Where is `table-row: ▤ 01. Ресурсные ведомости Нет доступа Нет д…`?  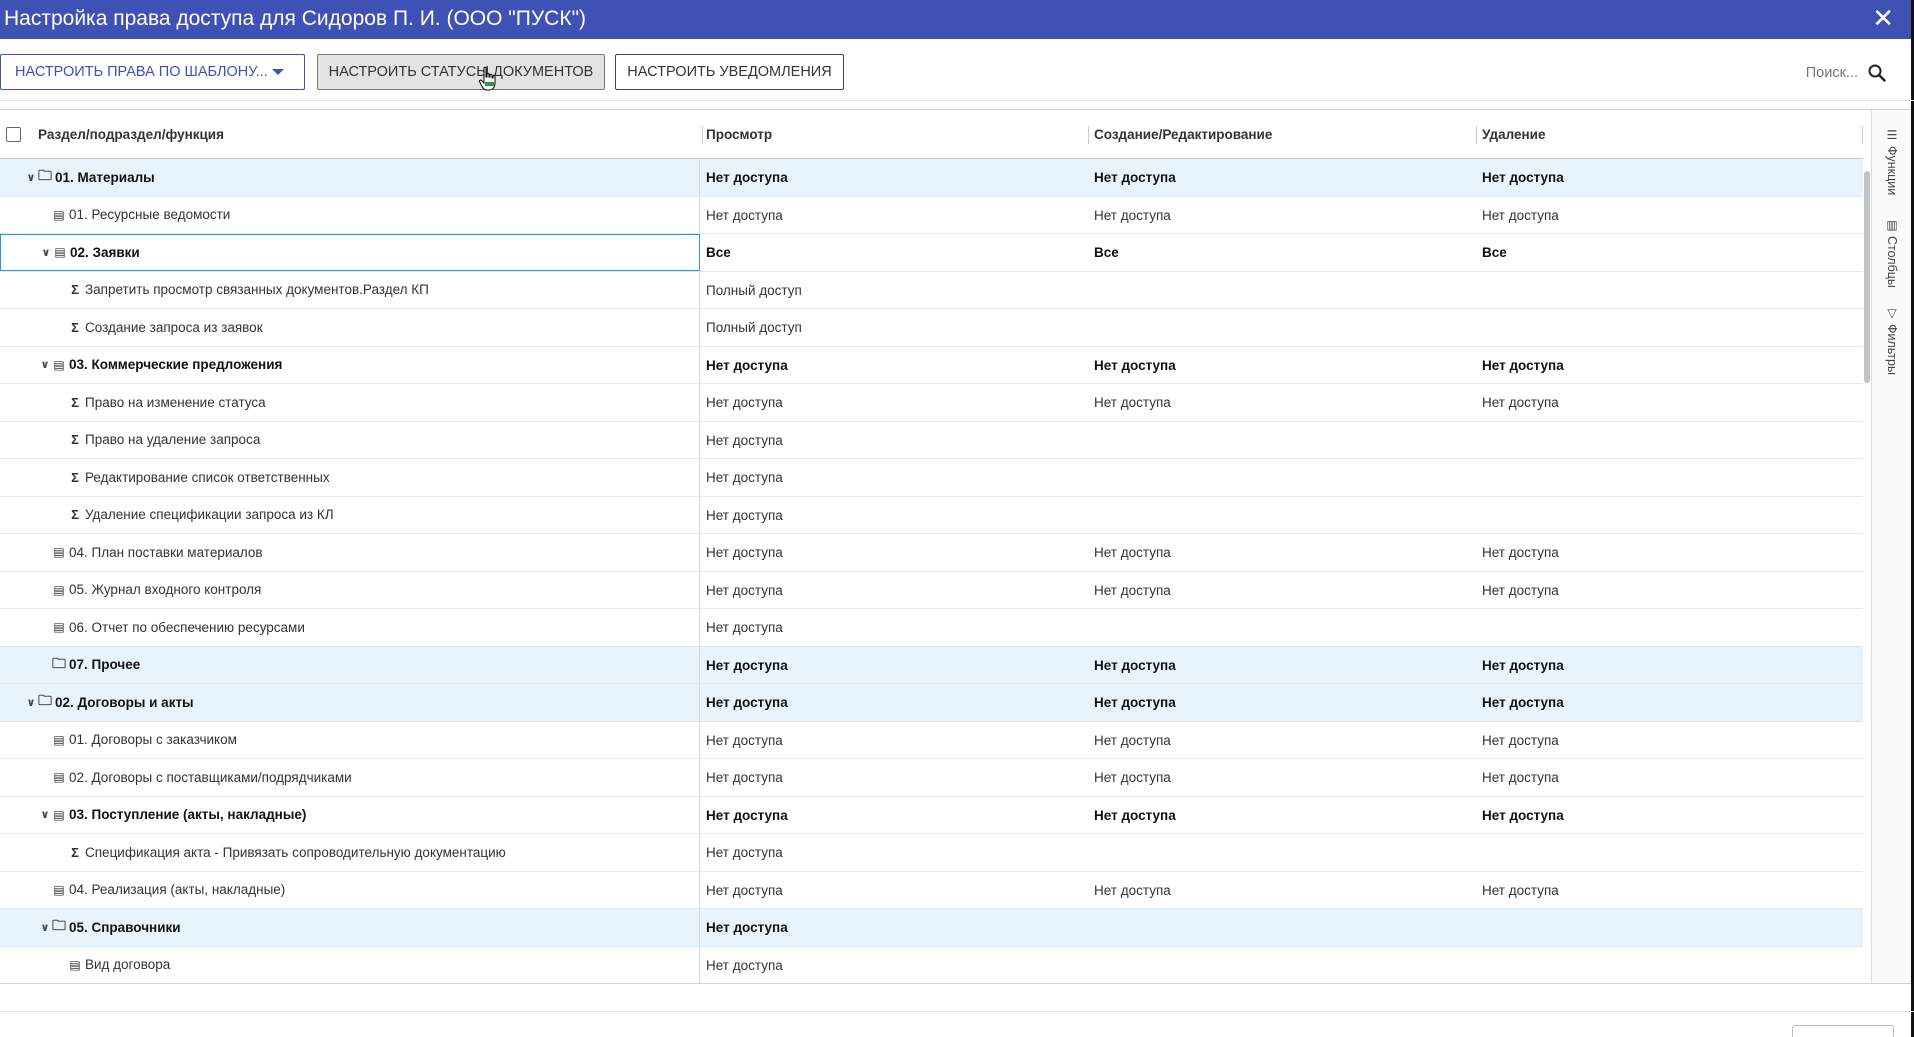 table-row: ▤ 01. Ресурсные ведомости Нет доступа Нет д… is located at coordinates (931, 215).